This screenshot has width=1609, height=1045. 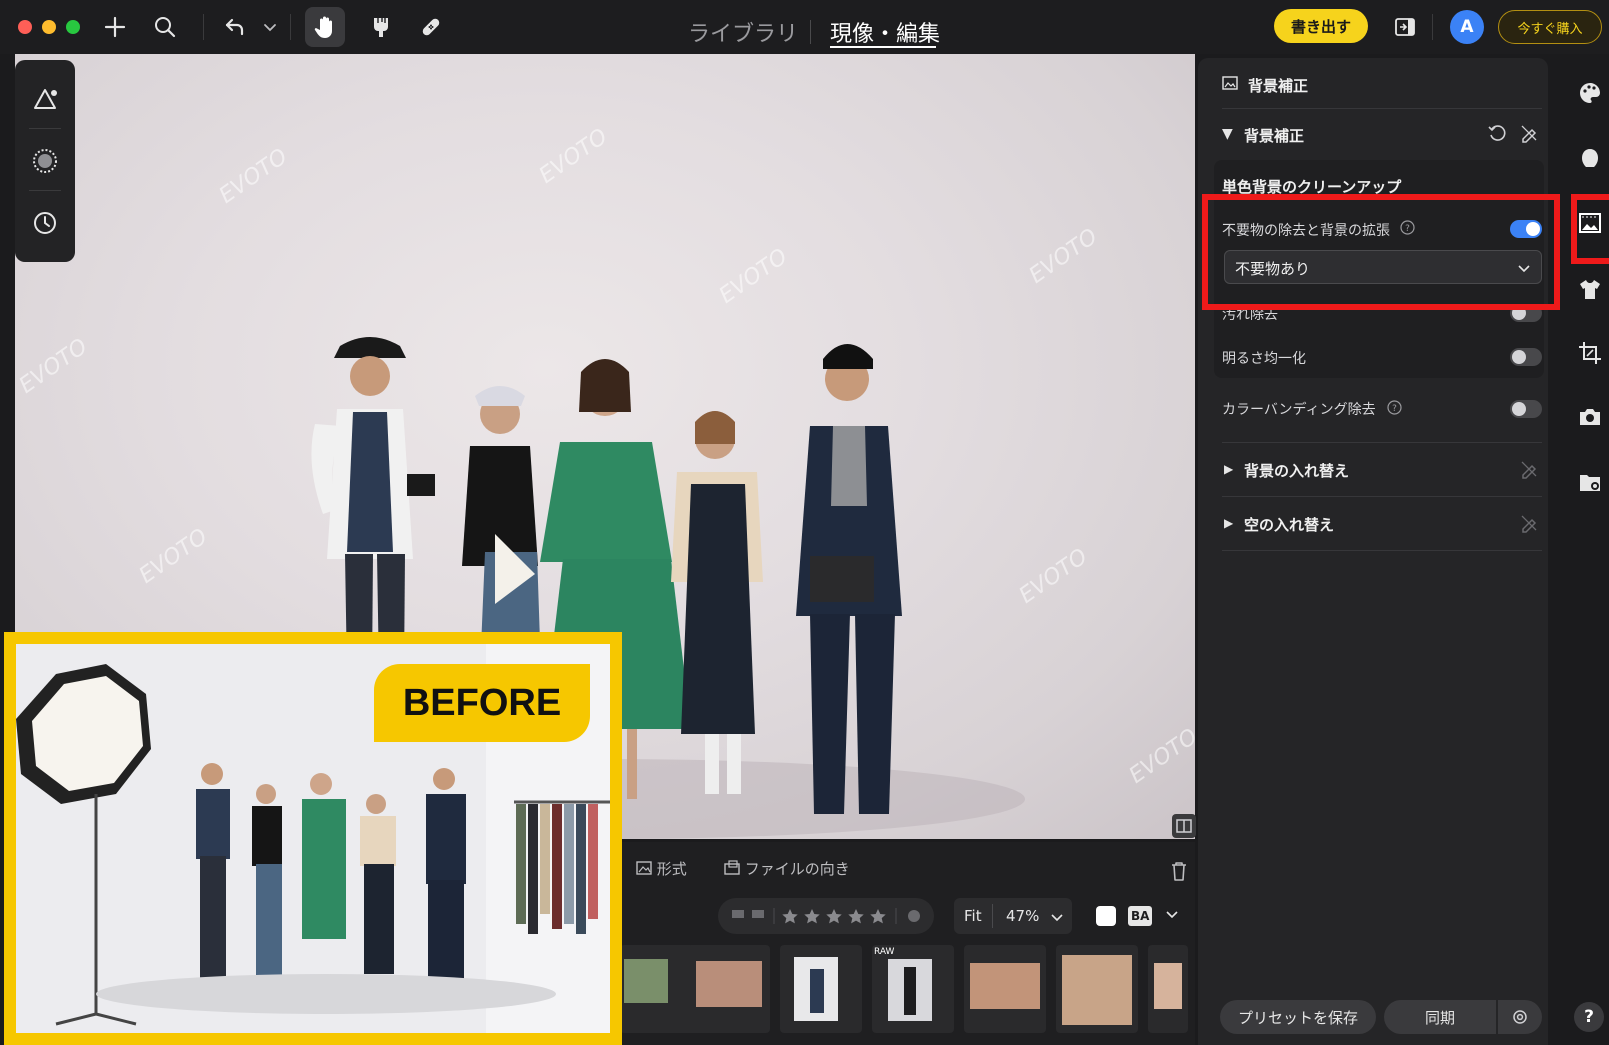 What do you see at coordinates (1321, 26) in the screenshot?
I see `export-button: 書き出す` at bounding box center [1321, 26].